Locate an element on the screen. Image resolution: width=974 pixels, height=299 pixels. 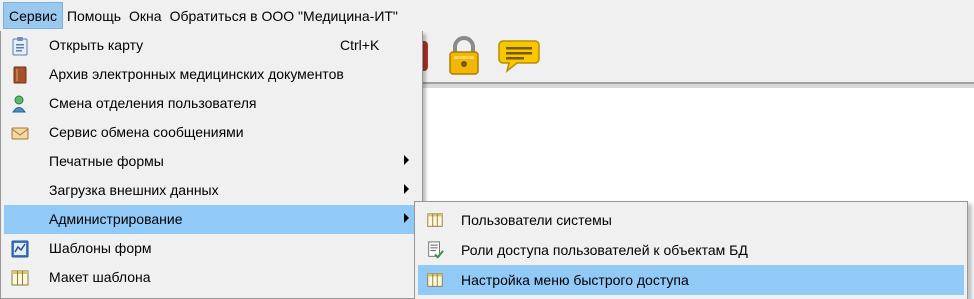
book-icon is located at coordinates (20, 75).